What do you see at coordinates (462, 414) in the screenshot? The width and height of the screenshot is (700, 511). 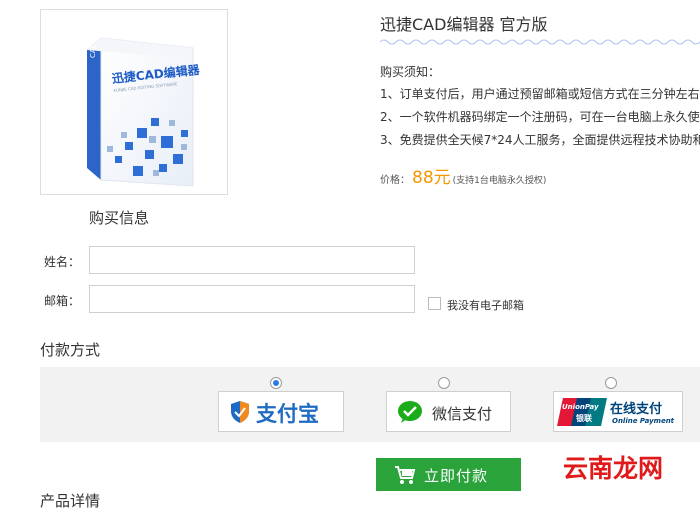 I see `wechat-pay-label: 微信支付` at bounding box center [462, 414].